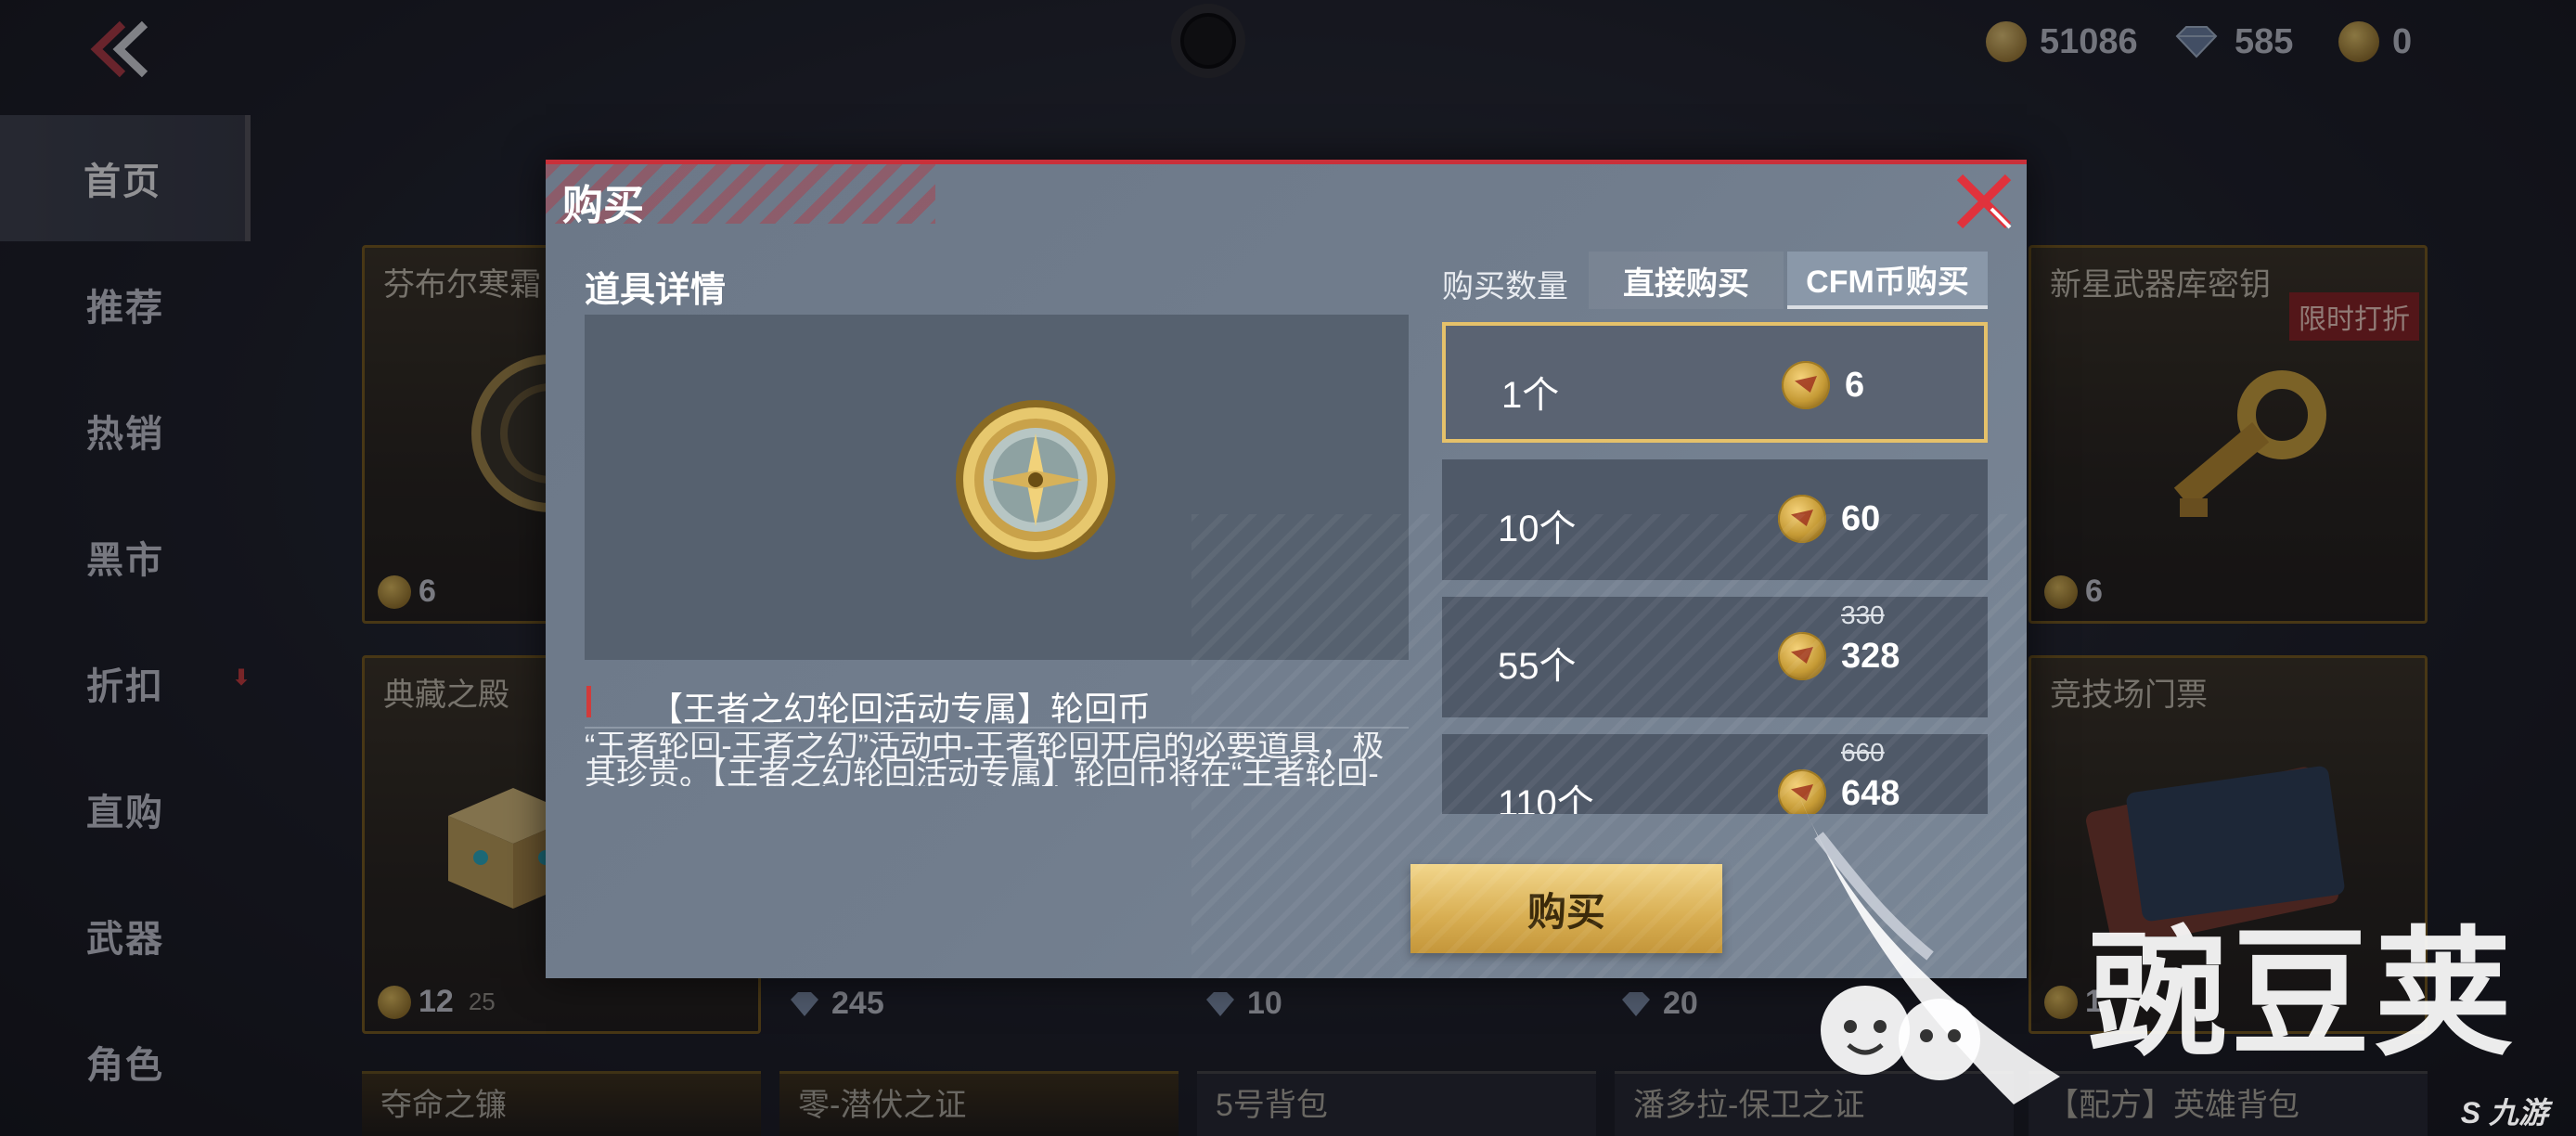  I want to click on option-original-price: 660, so click(1863, 752).